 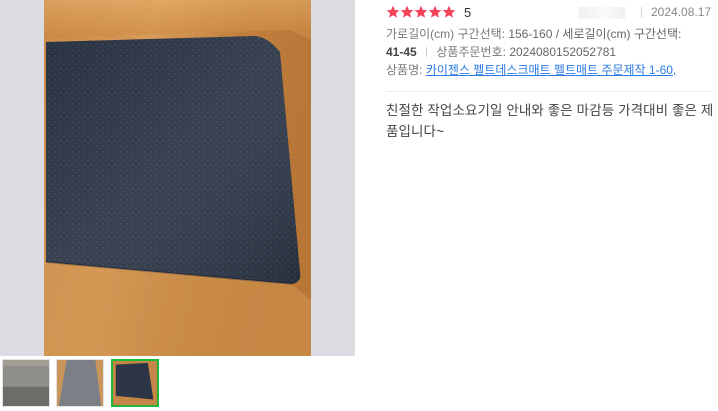 What do you see at coordinates (468, 12) in the screenshot?
I see `rating-score: 5` at bounding box center [468, 12].